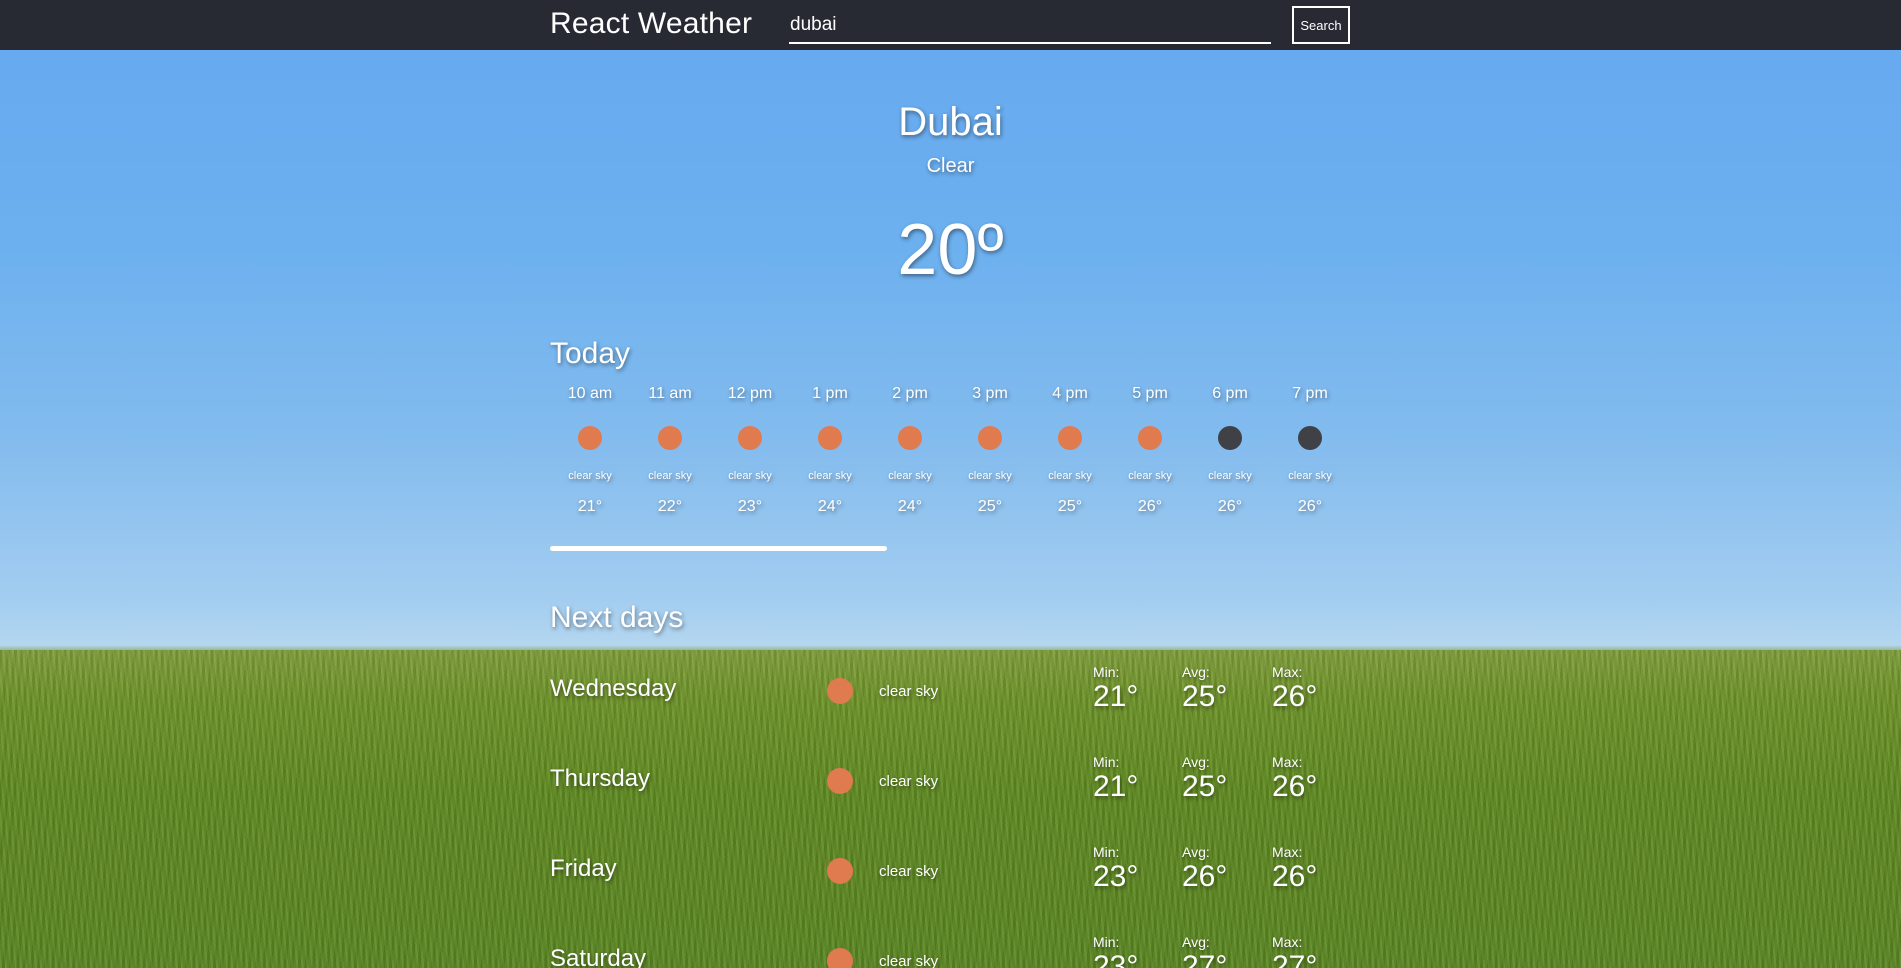  What do you see at coordinates (950, 874) in the screenshot?
I see `daily-row: Friday clear sky Min: 23° Avg: 26° Max: 26°` at bounding box center [950, 874].